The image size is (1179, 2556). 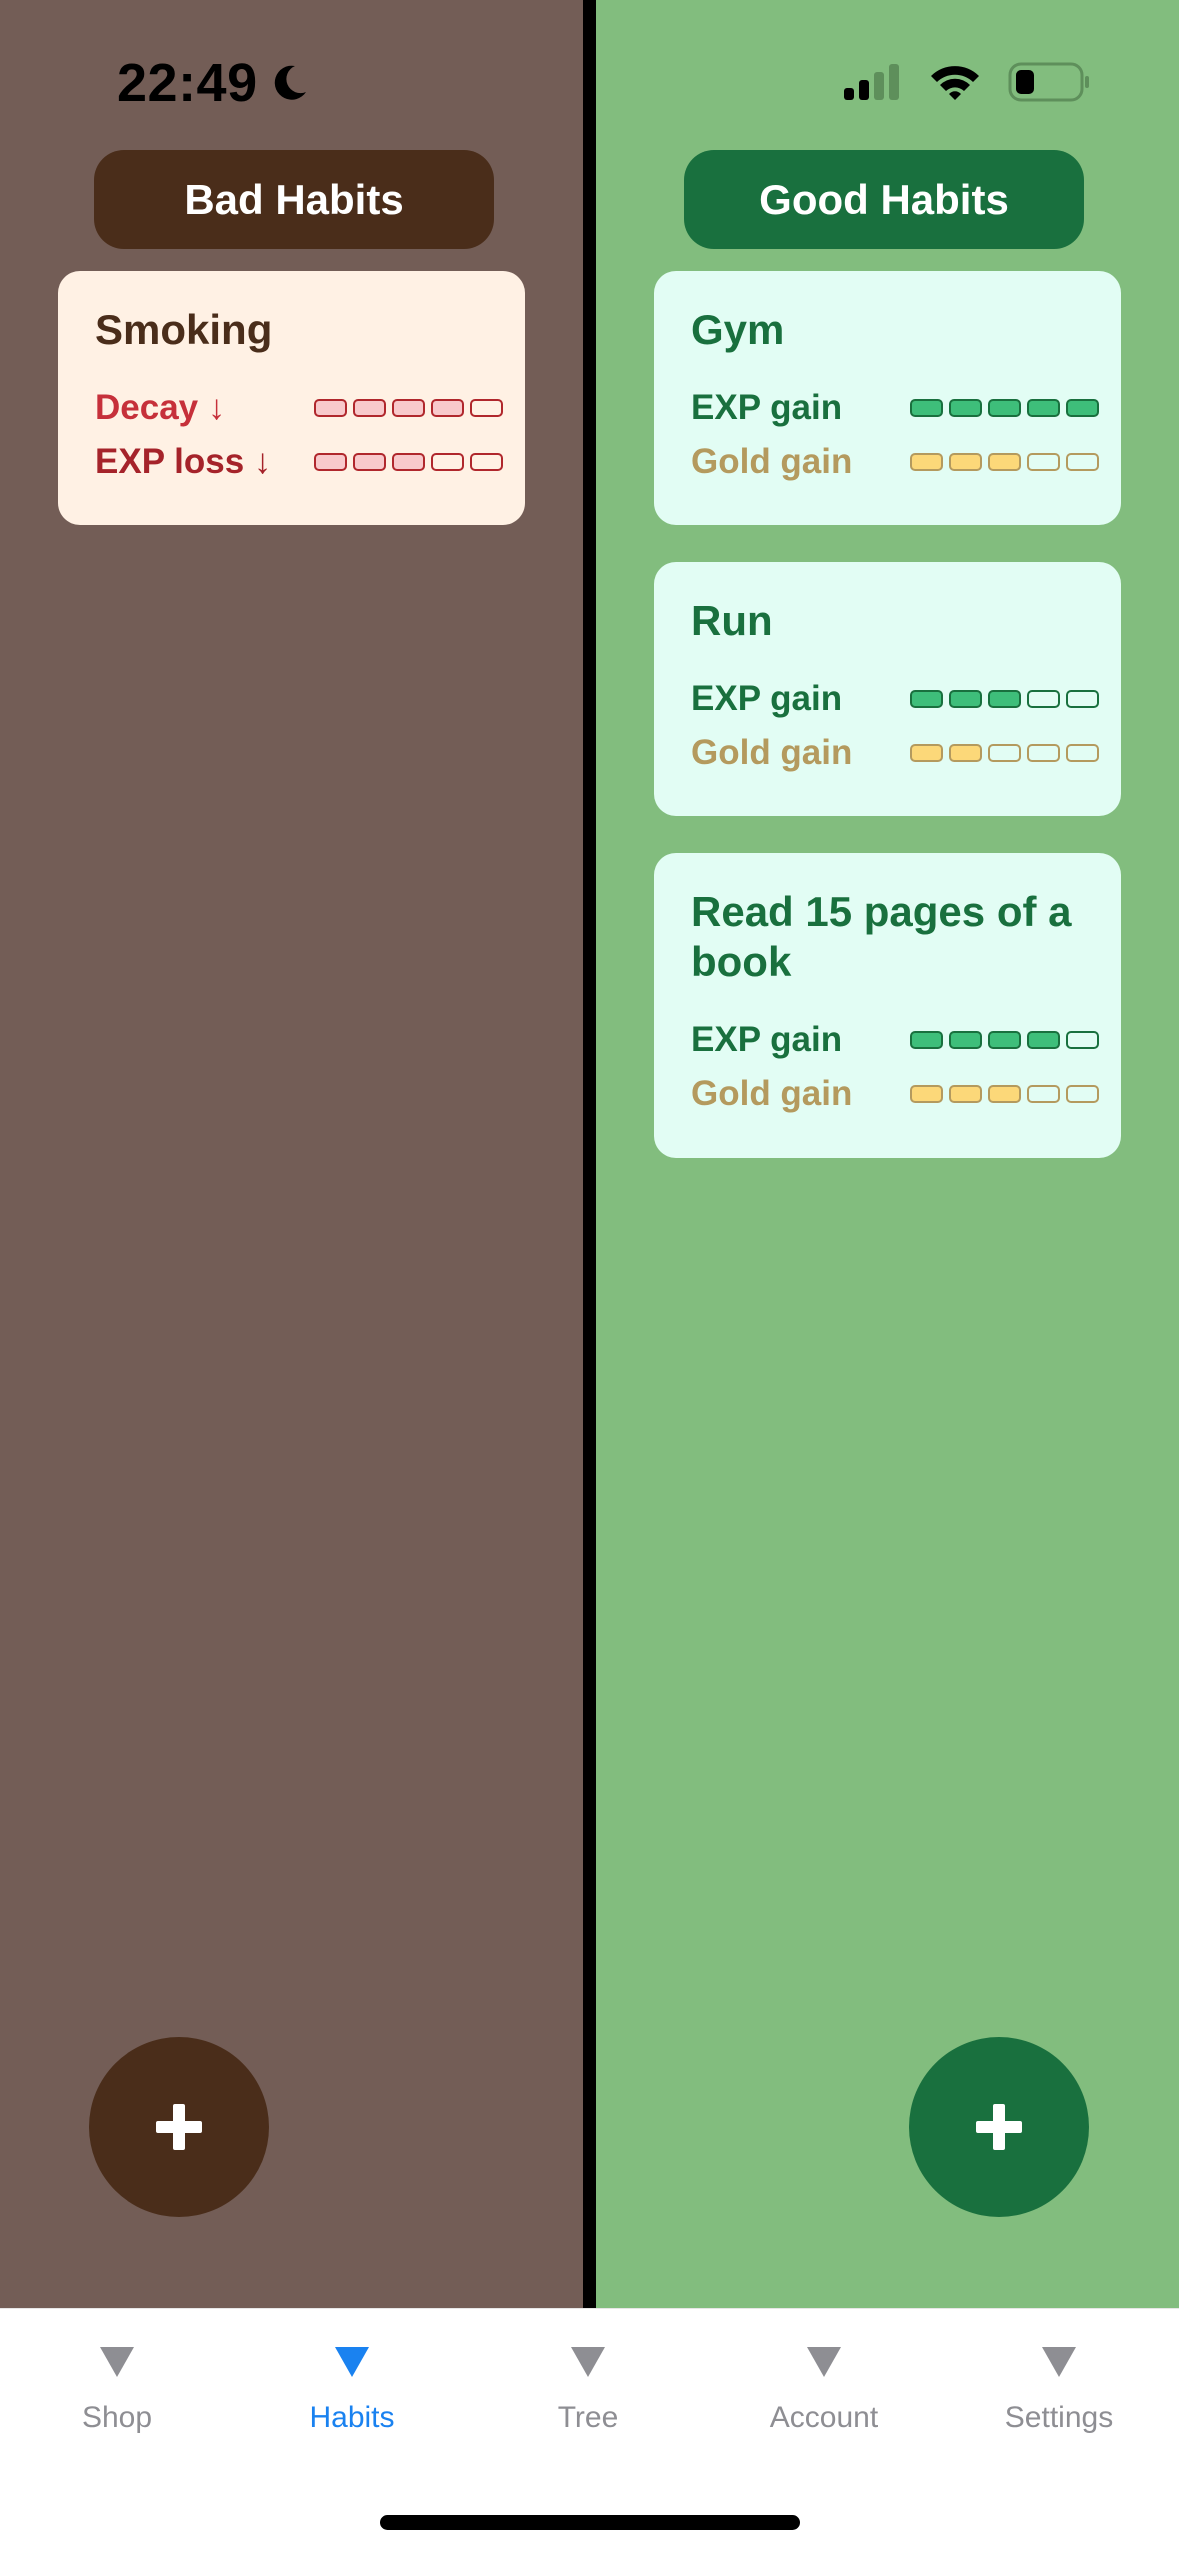 I want to click on habit-card-smoking: Smoking Decay ↓ EXP loss ↓, so click(x=291, y=398).